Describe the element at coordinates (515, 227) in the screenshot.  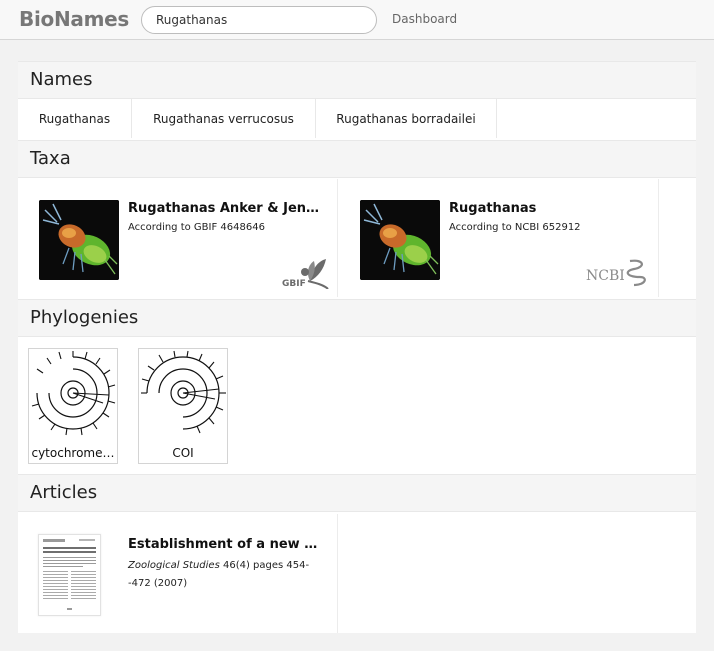
I see `taxon-source-text: According to NCBI 652912` at that location.